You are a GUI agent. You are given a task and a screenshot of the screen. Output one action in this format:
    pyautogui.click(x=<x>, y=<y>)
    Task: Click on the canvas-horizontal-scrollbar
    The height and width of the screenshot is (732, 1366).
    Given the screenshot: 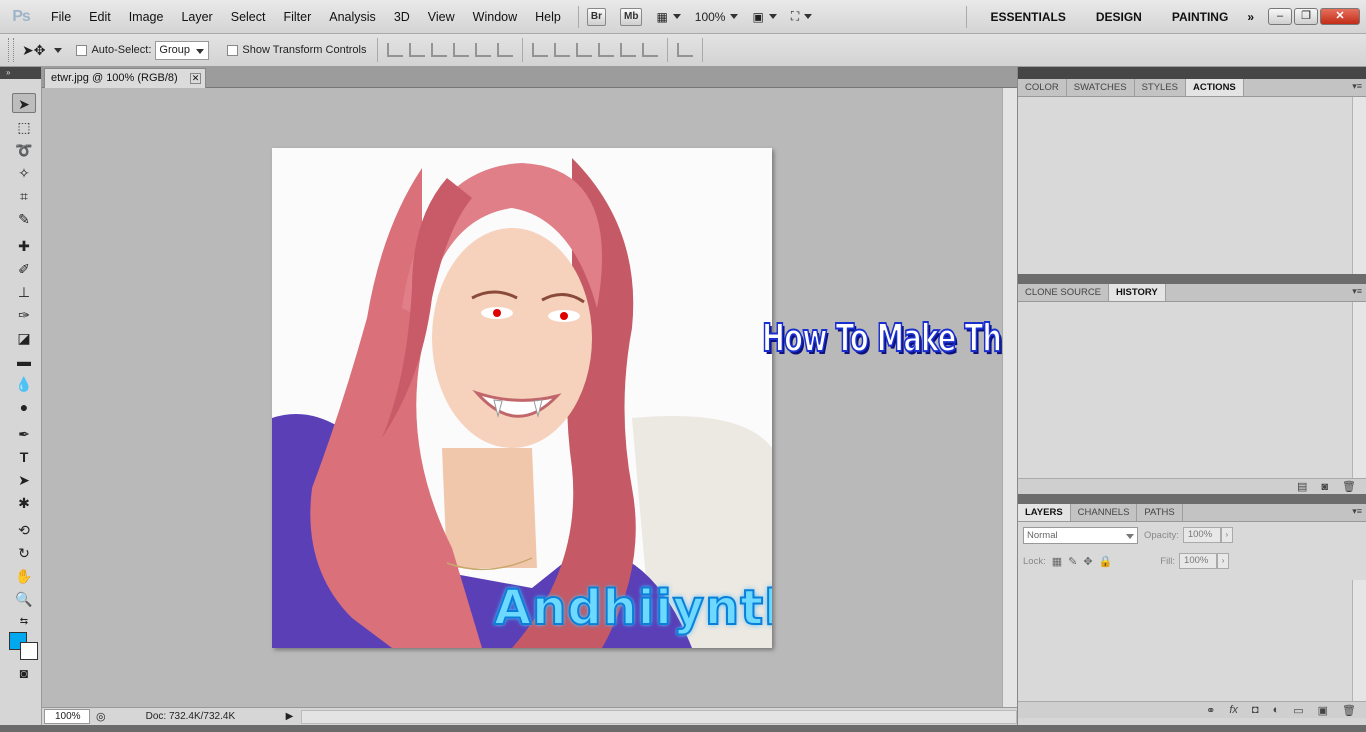 What is the action you would take?
    pyautogui.click(x=659, y=716)
    